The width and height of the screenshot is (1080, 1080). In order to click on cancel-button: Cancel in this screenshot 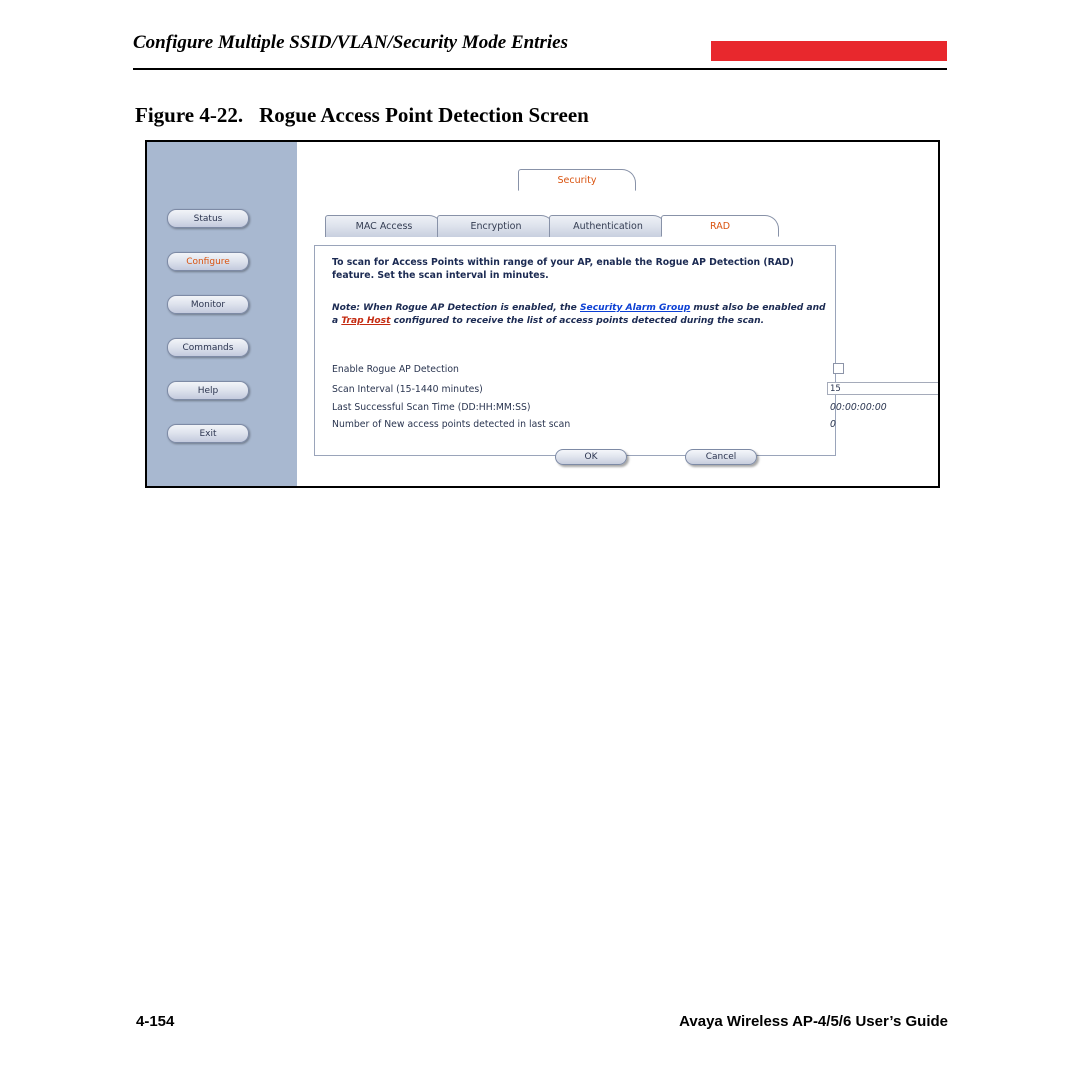, I will do `click(721, 457)`.